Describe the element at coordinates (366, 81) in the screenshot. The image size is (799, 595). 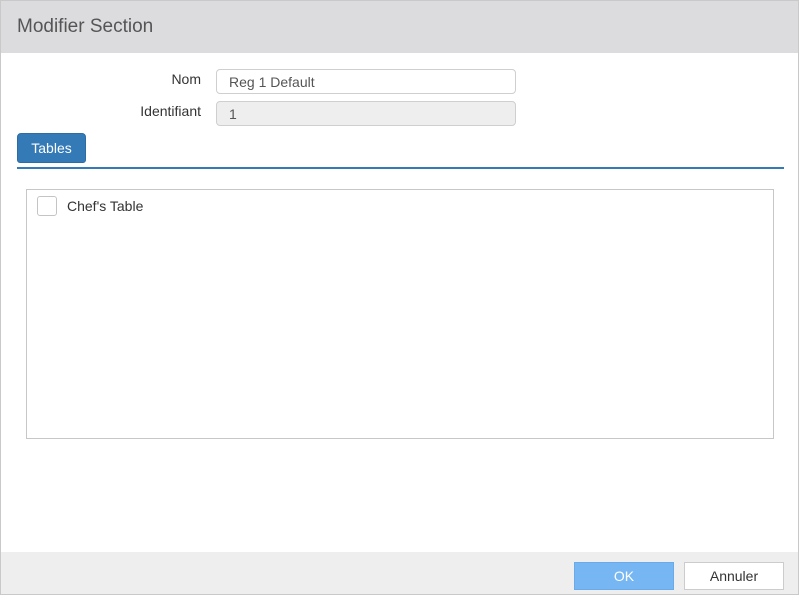
I see `name-input` at that location.